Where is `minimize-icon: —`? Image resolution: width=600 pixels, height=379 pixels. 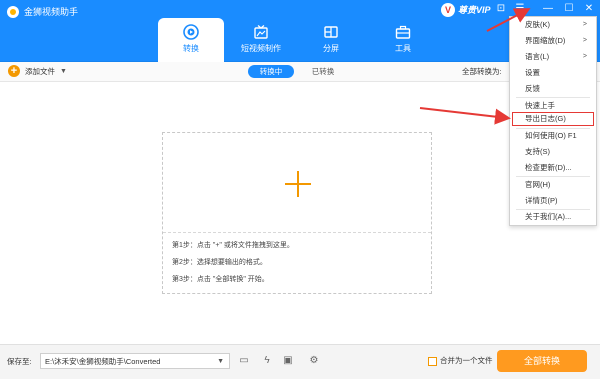 minimize-icon: — is located at coordinates (548, 9).